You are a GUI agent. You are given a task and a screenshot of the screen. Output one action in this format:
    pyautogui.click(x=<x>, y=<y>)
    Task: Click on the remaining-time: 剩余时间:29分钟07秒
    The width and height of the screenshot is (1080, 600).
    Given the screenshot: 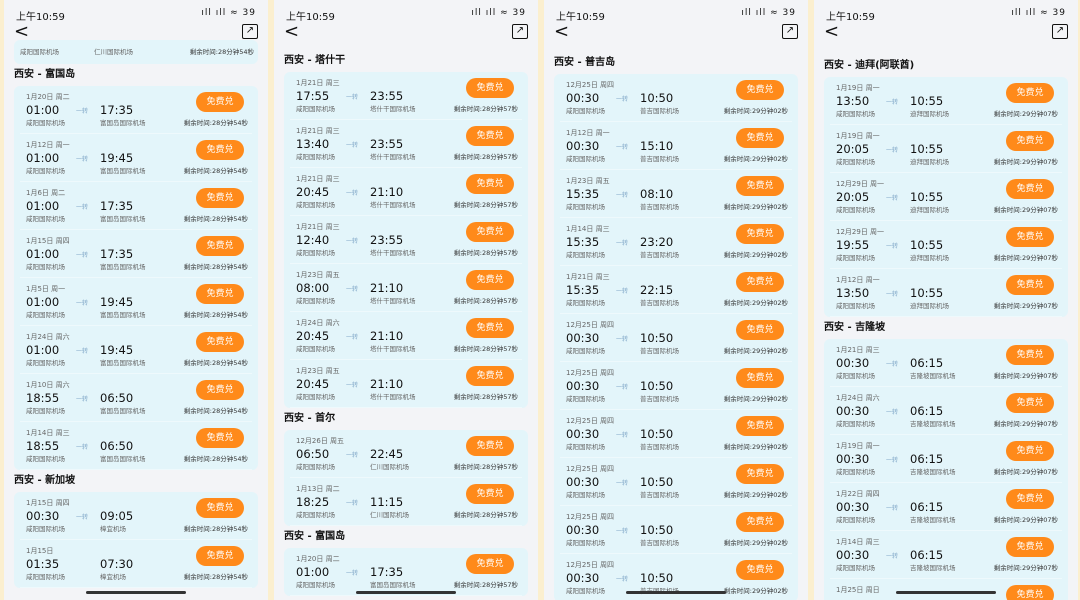 What is the action you would take?
    pyautogui.click(x=1025, y=520)
    